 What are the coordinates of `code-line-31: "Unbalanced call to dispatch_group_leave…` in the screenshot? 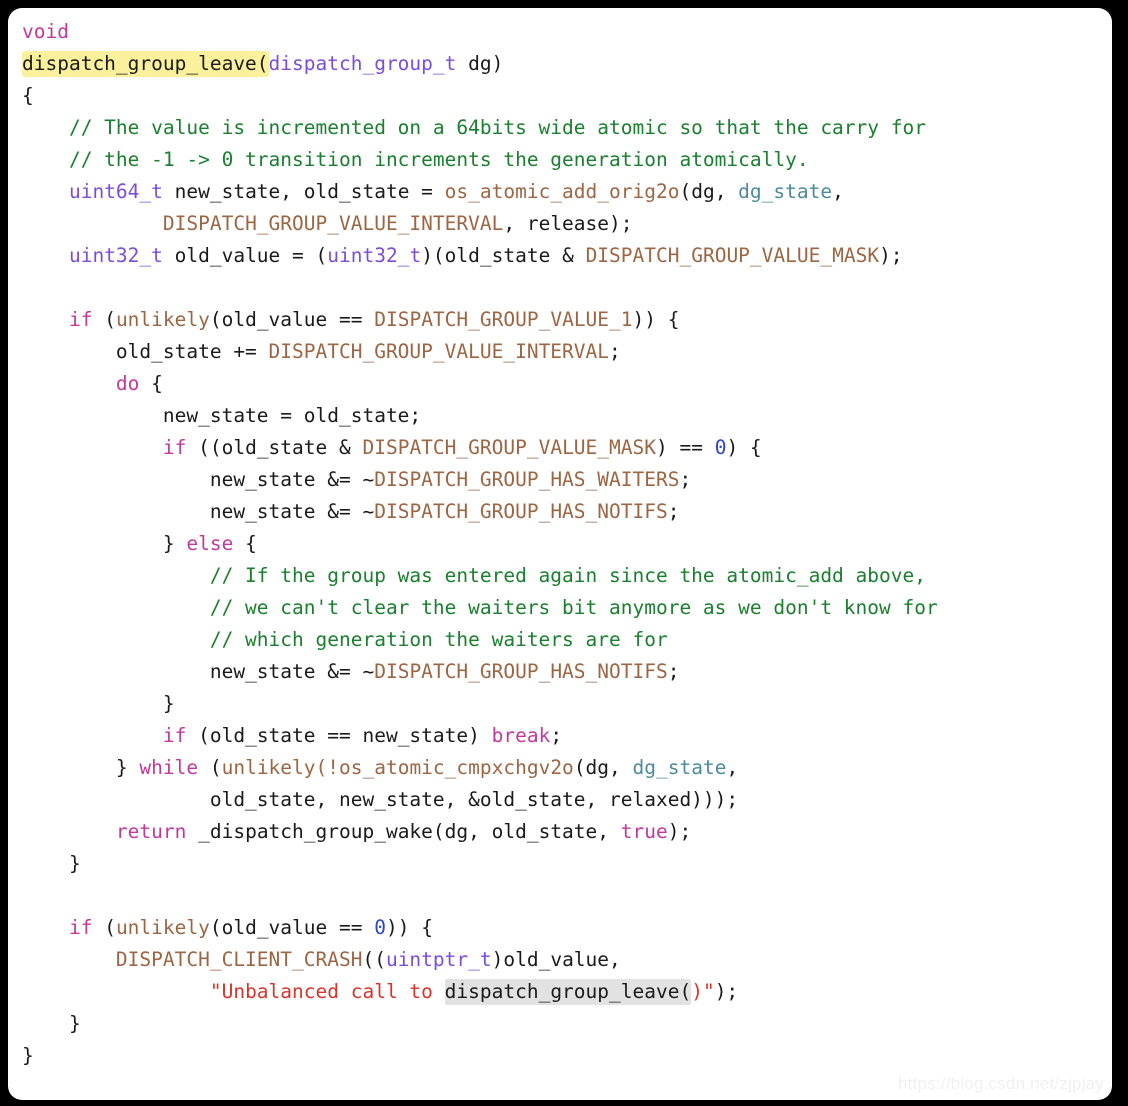 It's located at (567, 992).